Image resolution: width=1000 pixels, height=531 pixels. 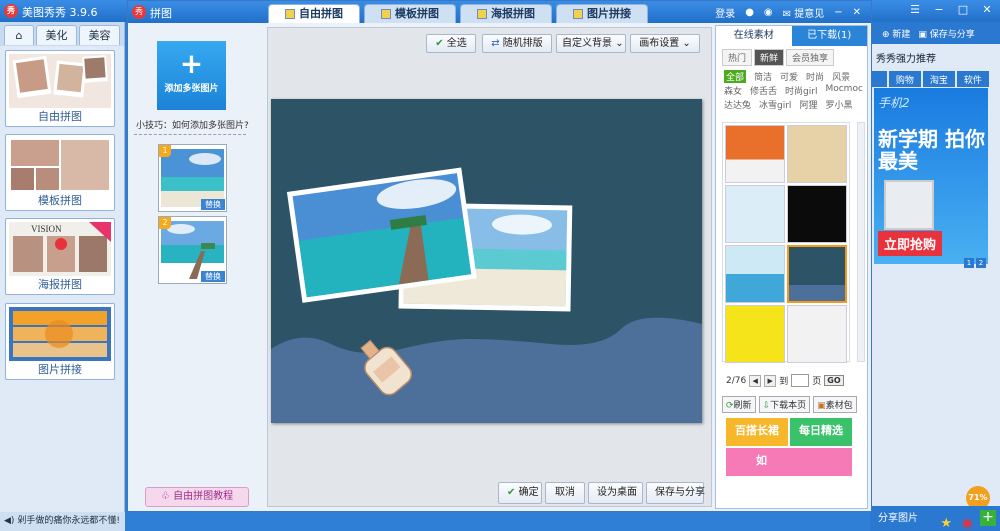 I want to click on ad-page-1: 1, so click(x=969, y=263).